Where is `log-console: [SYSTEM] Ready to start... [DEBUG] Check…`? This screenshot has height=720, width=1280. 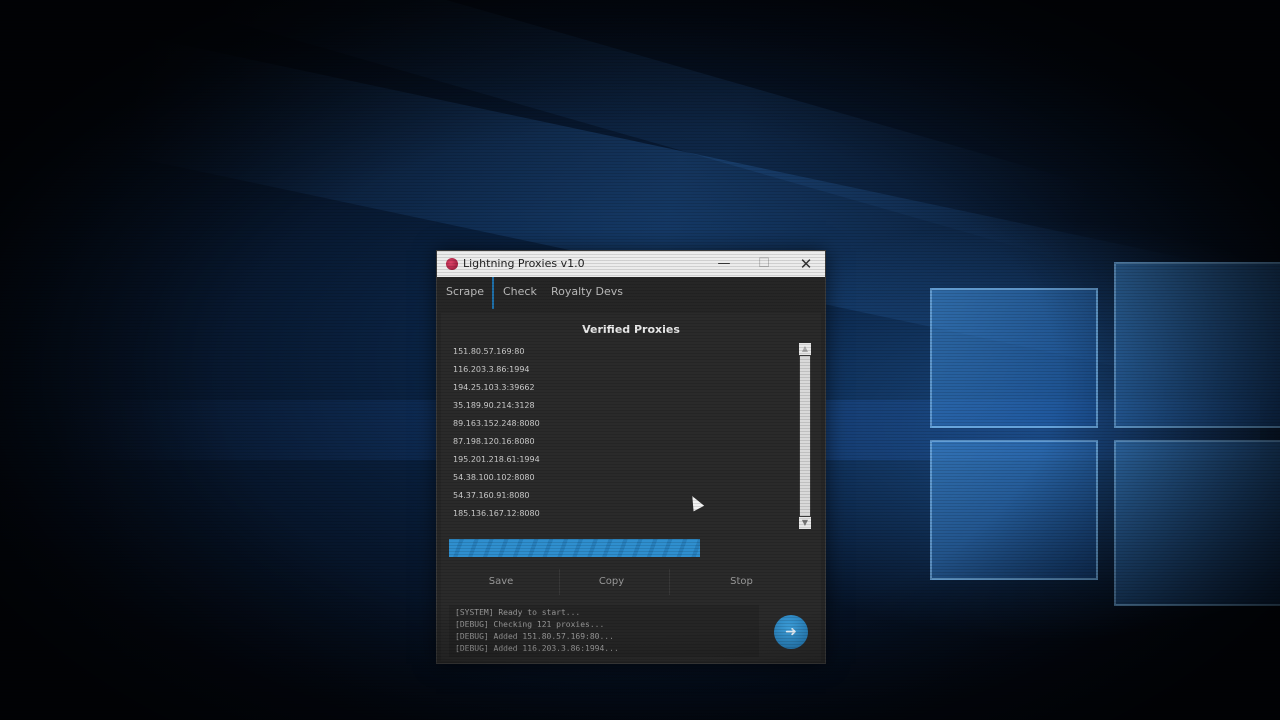 log-console: [SYSTEM] Ready to start... [DEBUG] Check… is located at coordinates (604, 631).